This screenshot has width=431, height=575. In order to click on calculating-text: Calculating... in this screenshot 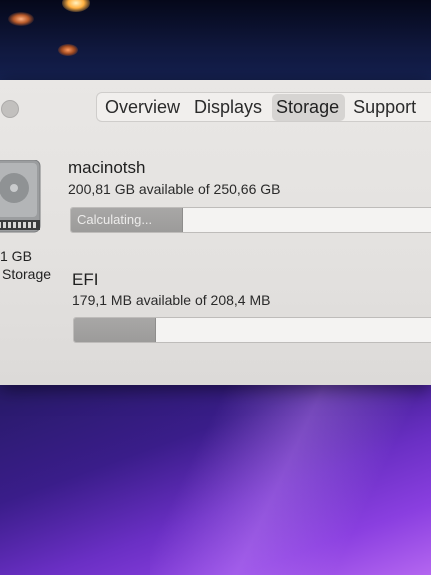, I will do `click(115, 219)`.